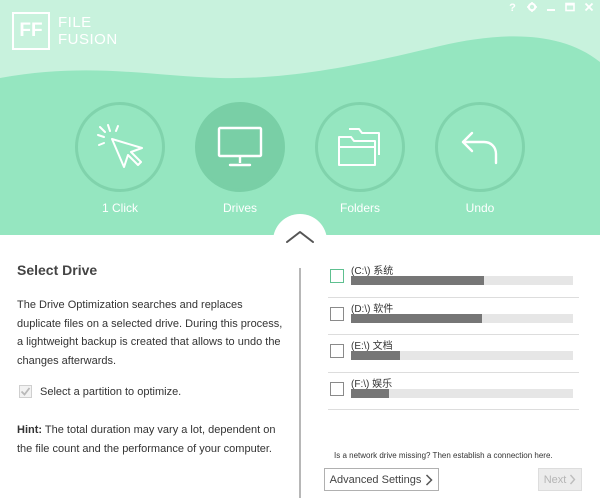 This screenshot has width=600, height=500. I want to click on help-button: ?, so click(512, 8).